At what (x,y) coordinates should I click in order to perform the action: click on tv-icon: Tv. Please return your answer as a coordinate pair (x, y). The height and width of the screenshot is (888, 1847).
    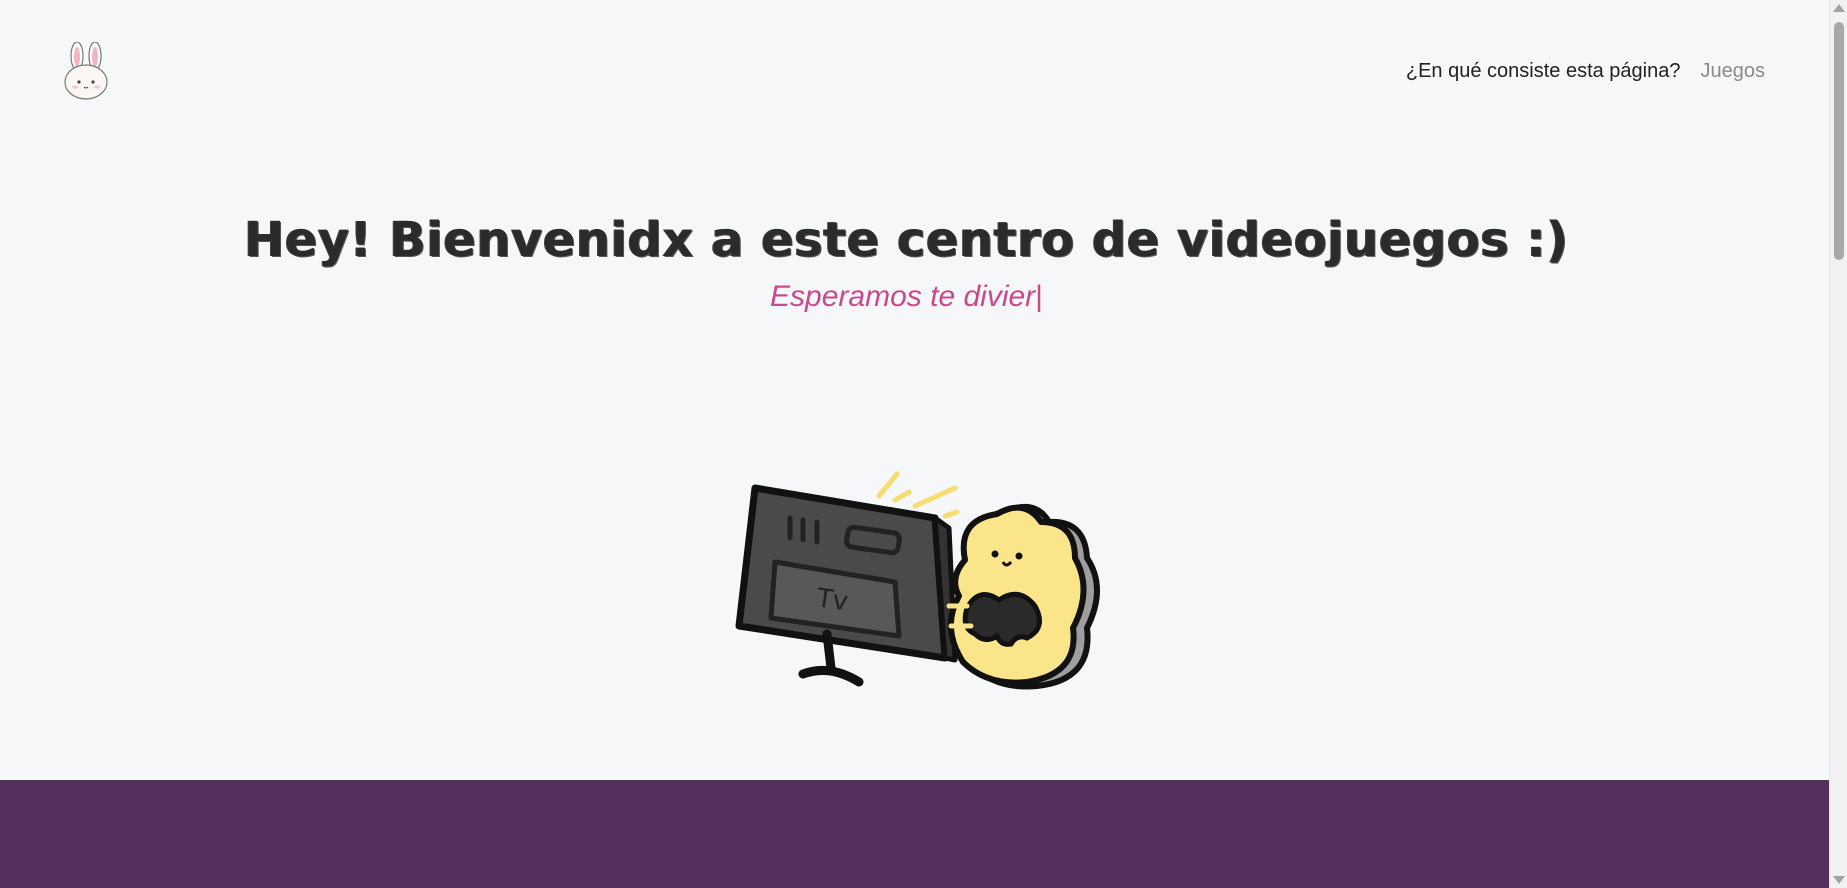
    Looking at the image, I should click on (846, 585).